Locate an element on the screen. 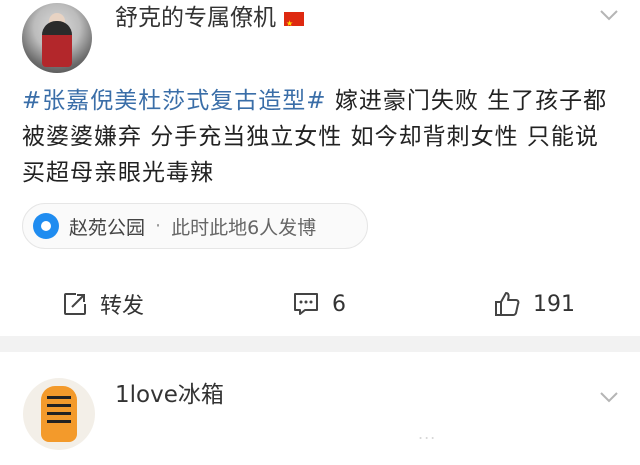  feed-divider is located at coordinates (320, 344).